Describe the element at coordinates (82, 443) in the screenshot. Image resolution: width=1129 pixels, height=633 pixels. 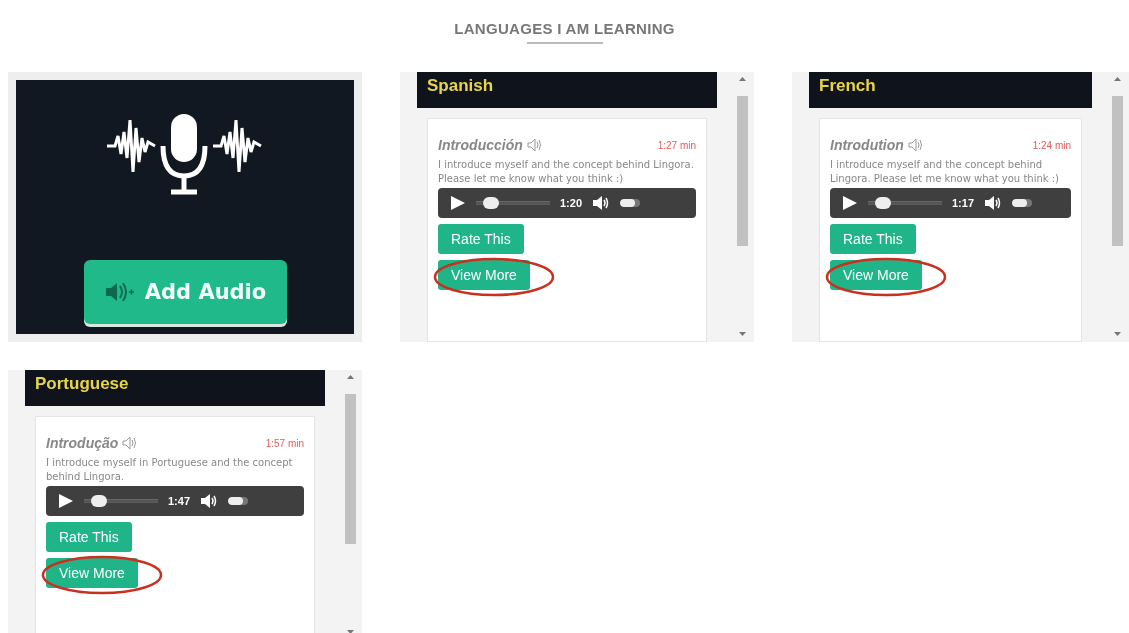
I see `recording-title: Introdução` at that location.